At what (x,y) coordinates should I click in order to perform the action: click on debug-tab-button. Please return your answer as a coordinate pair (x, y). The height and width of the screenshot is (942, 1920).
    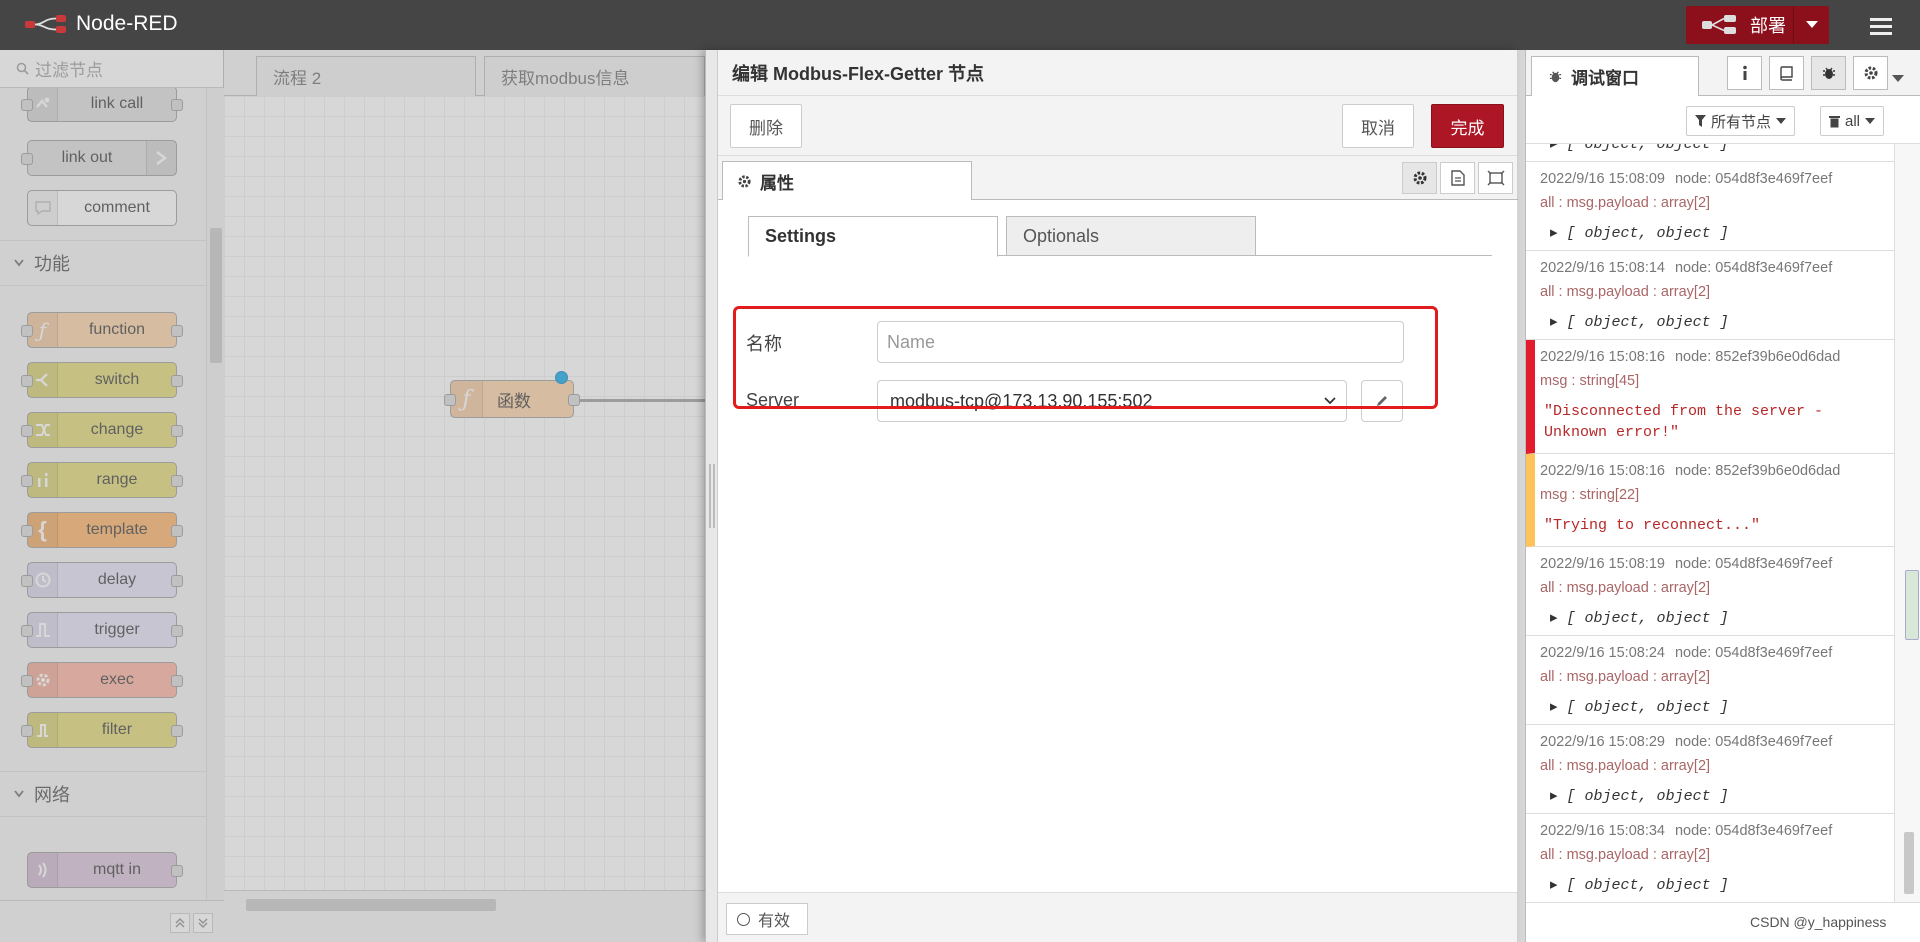
    Looking at the image, I should click on (1828, 73).